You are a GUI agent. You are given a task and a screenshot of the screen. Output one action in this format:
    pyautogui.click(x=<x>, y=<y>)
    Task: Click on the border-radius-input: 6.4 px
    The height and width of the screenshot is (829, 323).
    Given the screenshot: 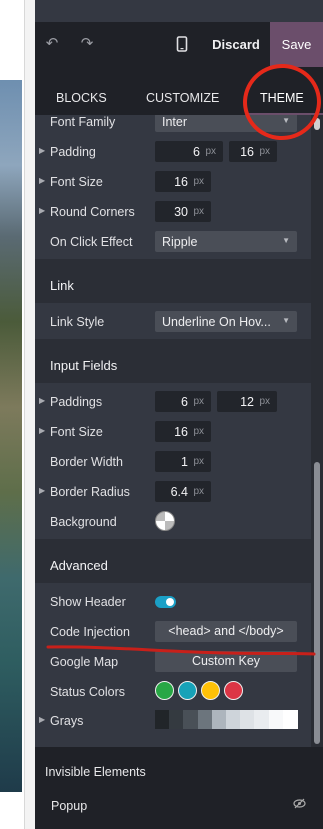 What is the action you would take?
    pyautogui.click(x=183, y=491)
    